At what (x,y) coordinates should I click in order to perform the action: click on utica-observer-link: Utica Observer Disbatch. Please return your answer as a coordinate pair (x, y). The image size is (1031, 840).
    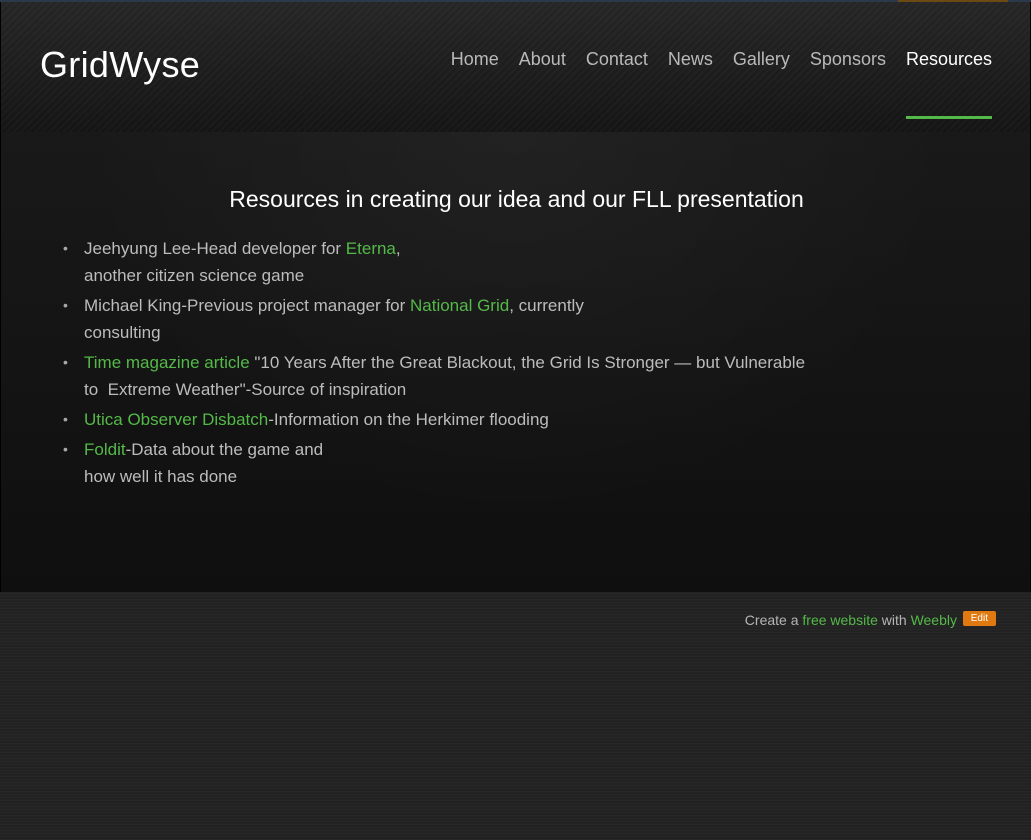
    Looking at the image, I should click on (176, 419).